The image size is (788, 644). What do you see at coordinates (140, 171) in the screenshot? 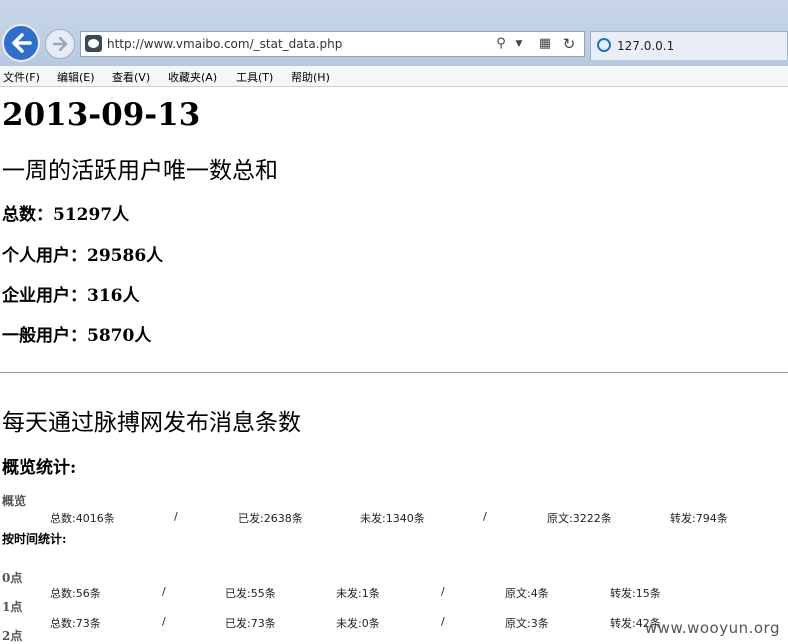
I see `weekly-title: 一周的活跃用户唯一数总和` at bounding box center [140, 171].